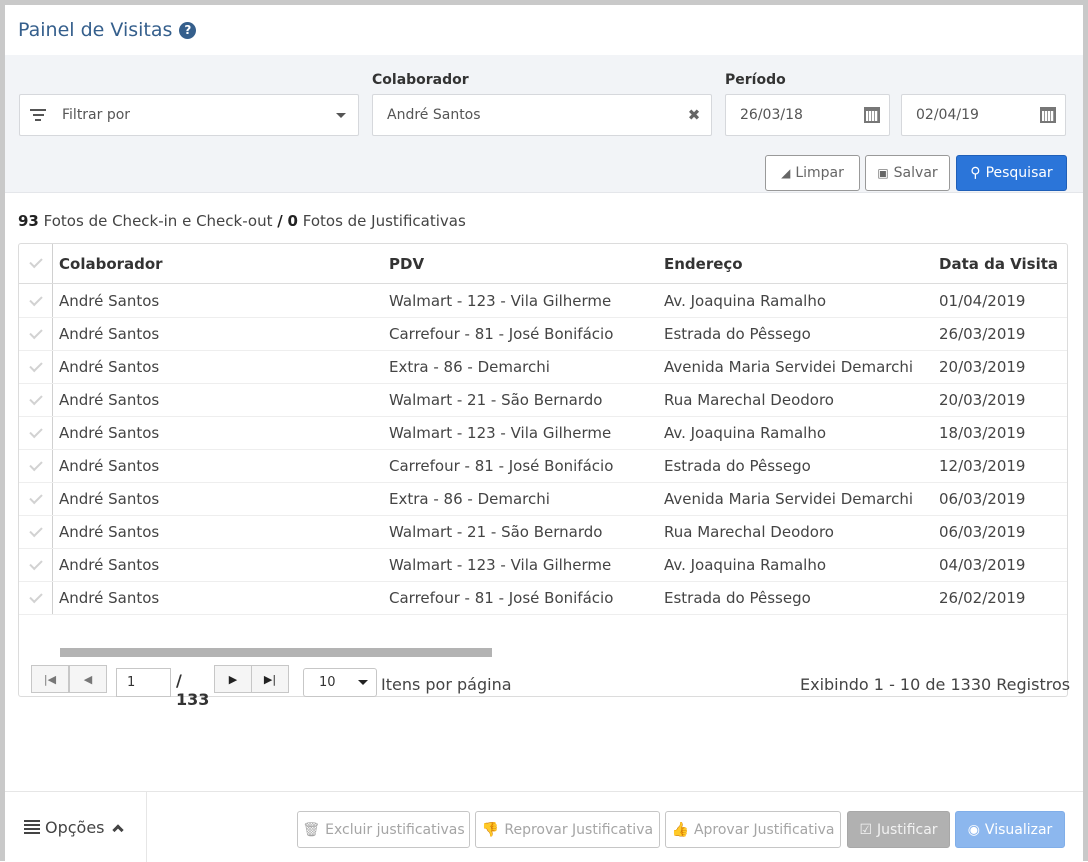 This screenshot has height=862, width=1088. Describe the element at coordinates (703, 264) in the screenshot. I see `column-header-endereco: Endereço` at that location.